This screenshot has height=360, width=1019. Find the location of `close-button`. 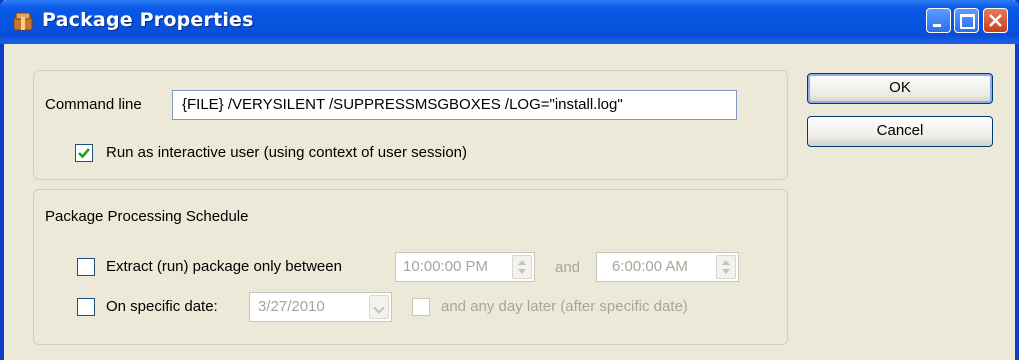

close-button is located at coordinates (995, 20).